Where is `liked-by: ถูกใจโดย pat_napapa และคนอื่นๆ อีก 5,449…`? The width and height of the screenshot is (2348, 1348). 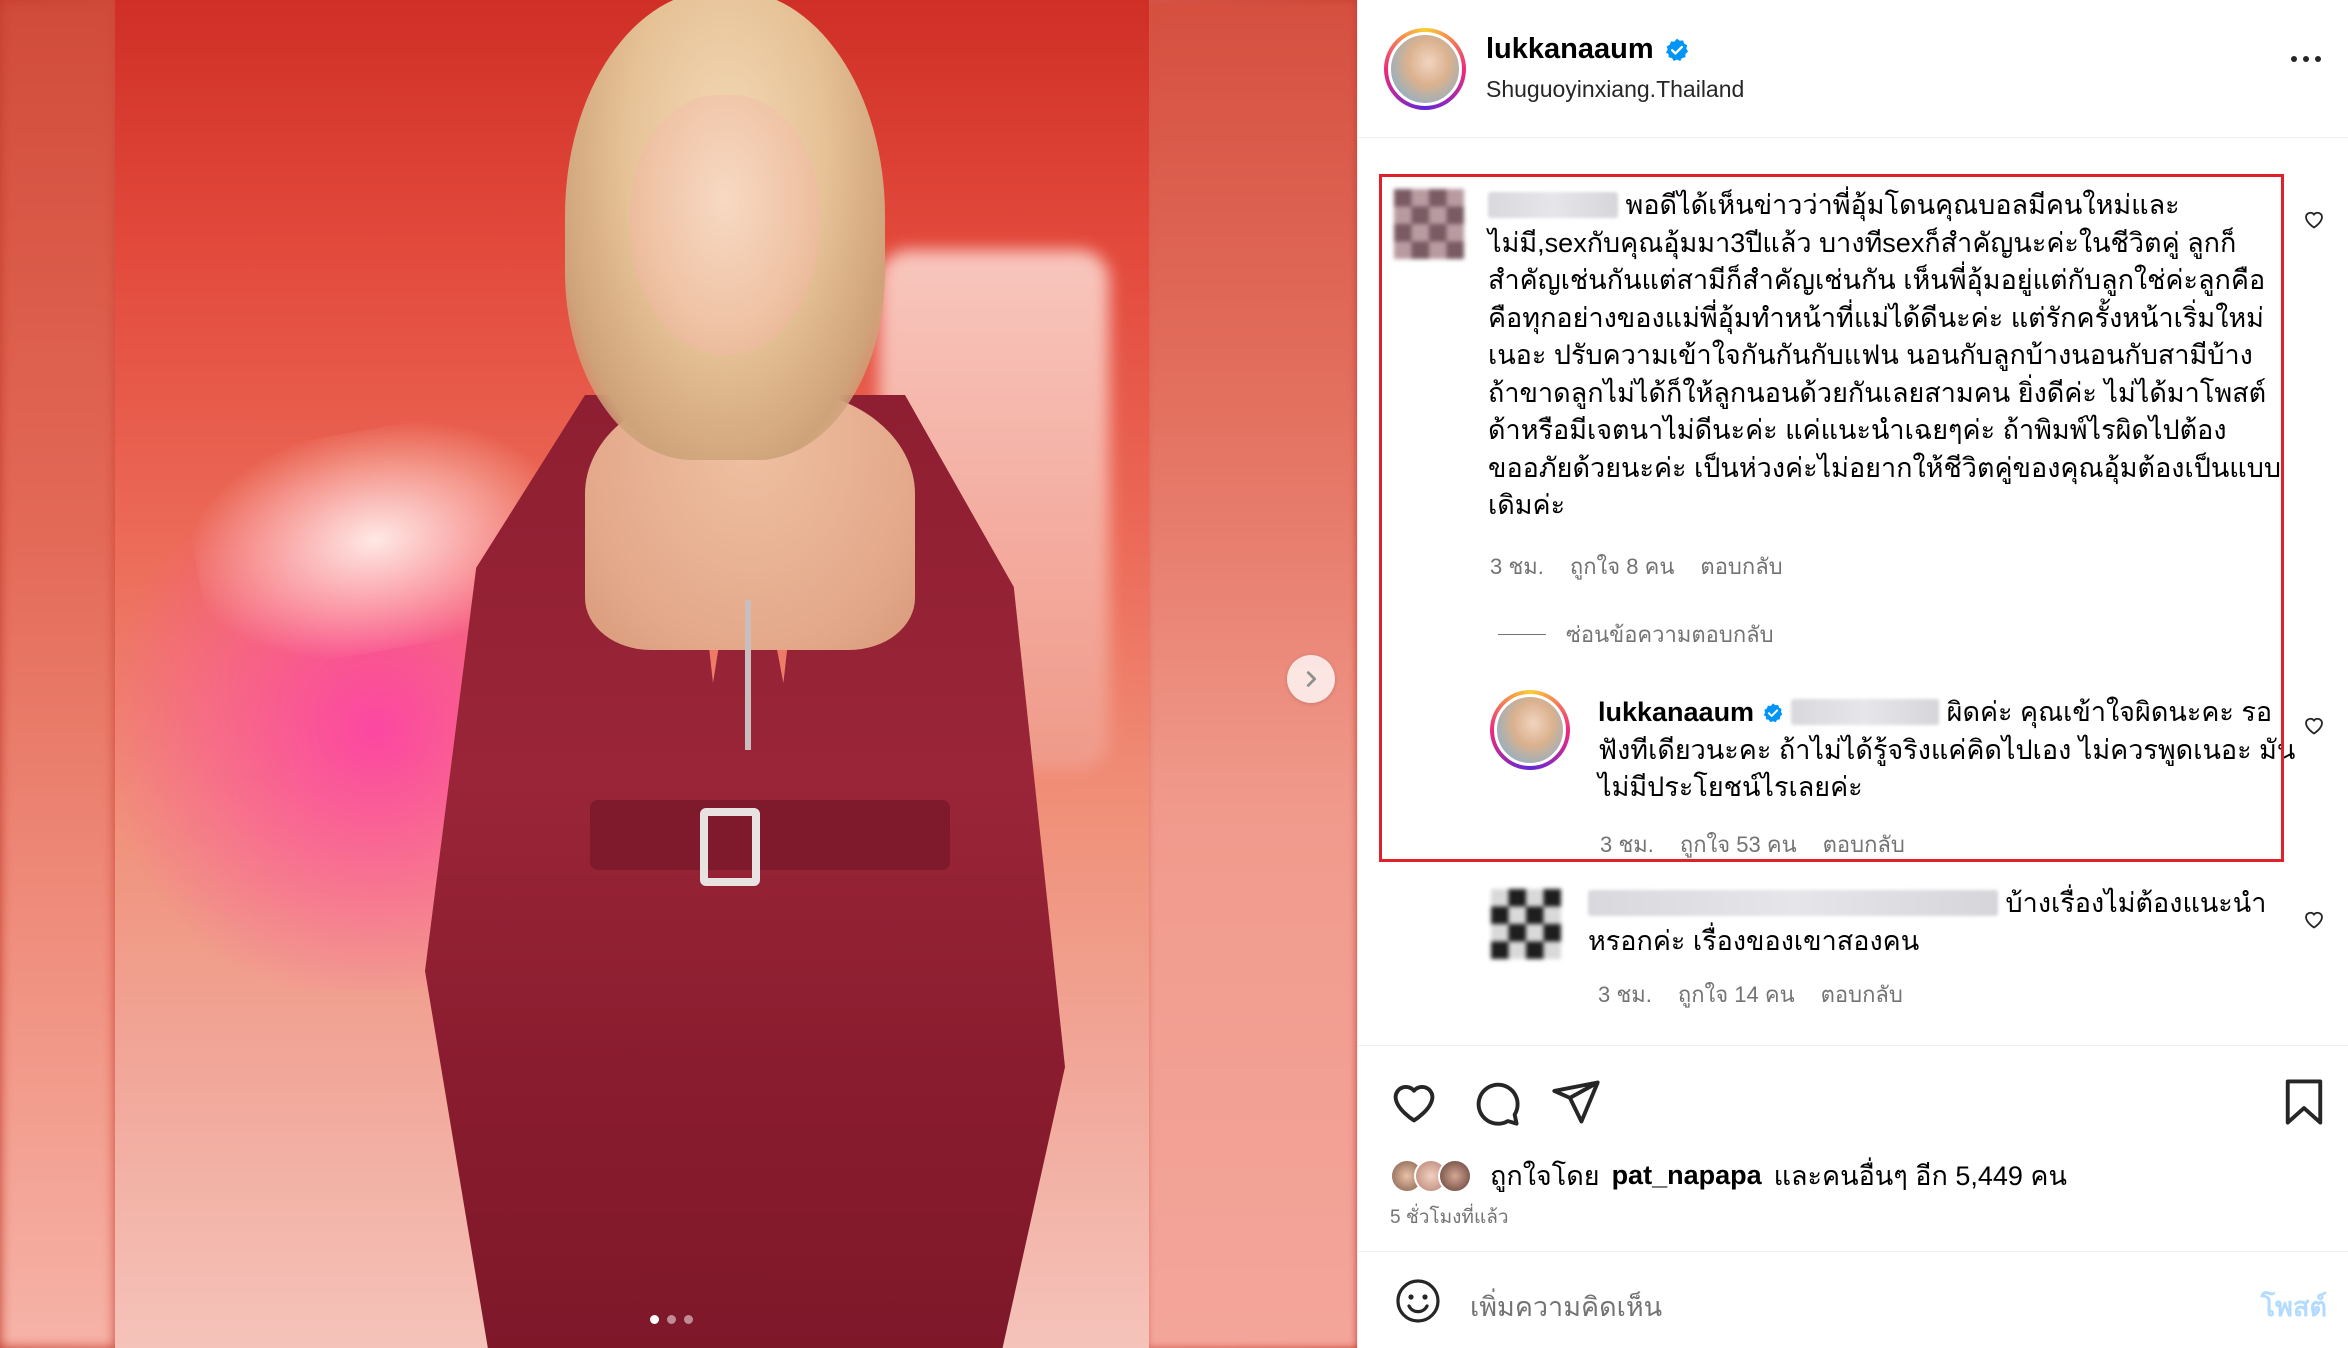
liked-by: ถูกใจโดย pat_napapa และคนอื่นๆ อีก 5,449… is located at coordinates (1728, 1175).